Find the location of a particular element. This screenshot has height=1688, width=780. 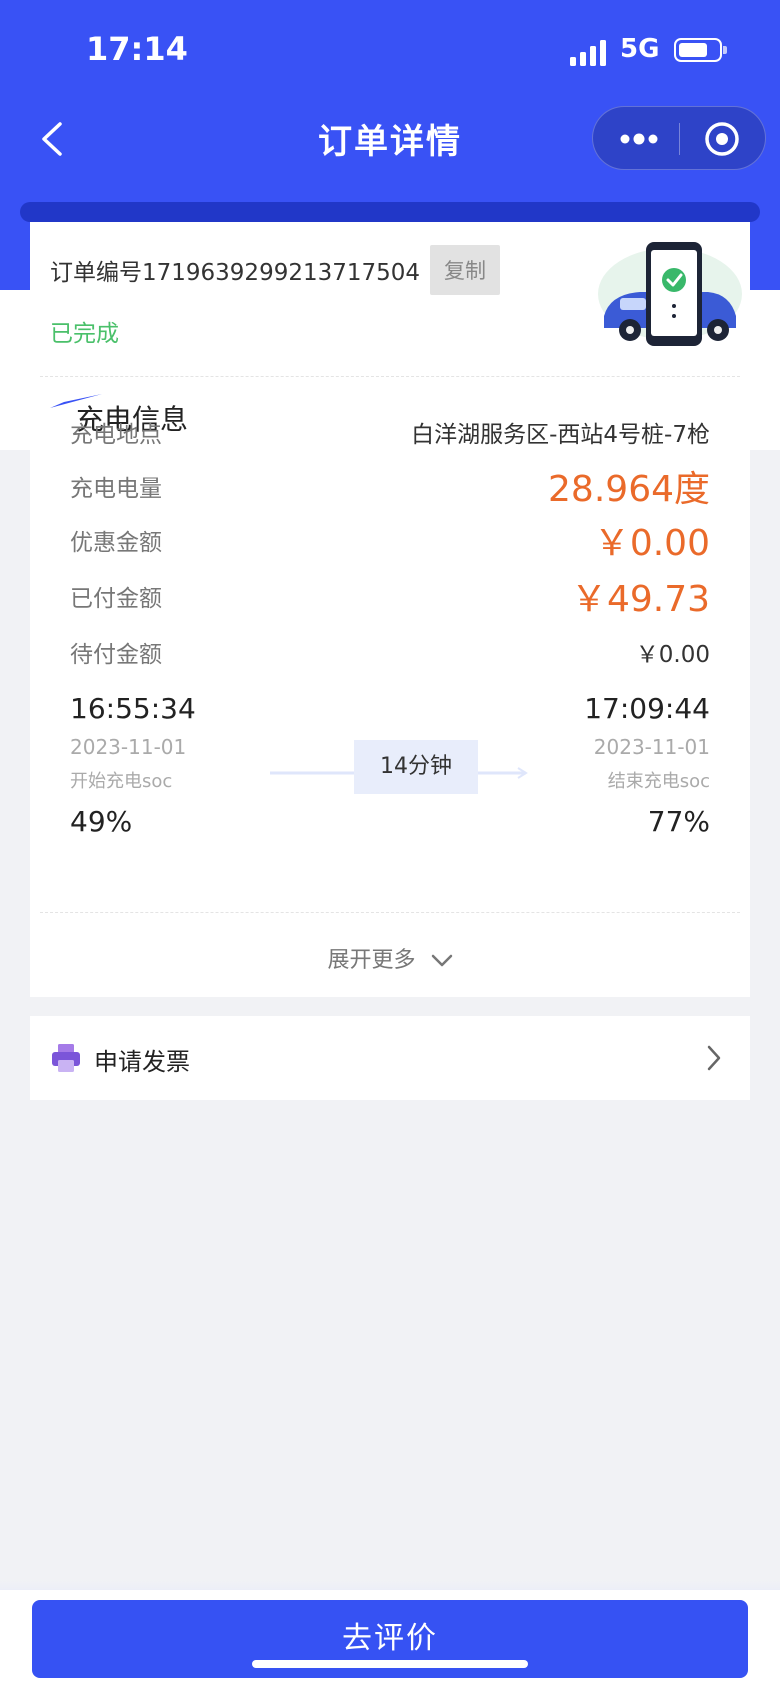

start-soc: 49% is located at coordinates (101, 821).